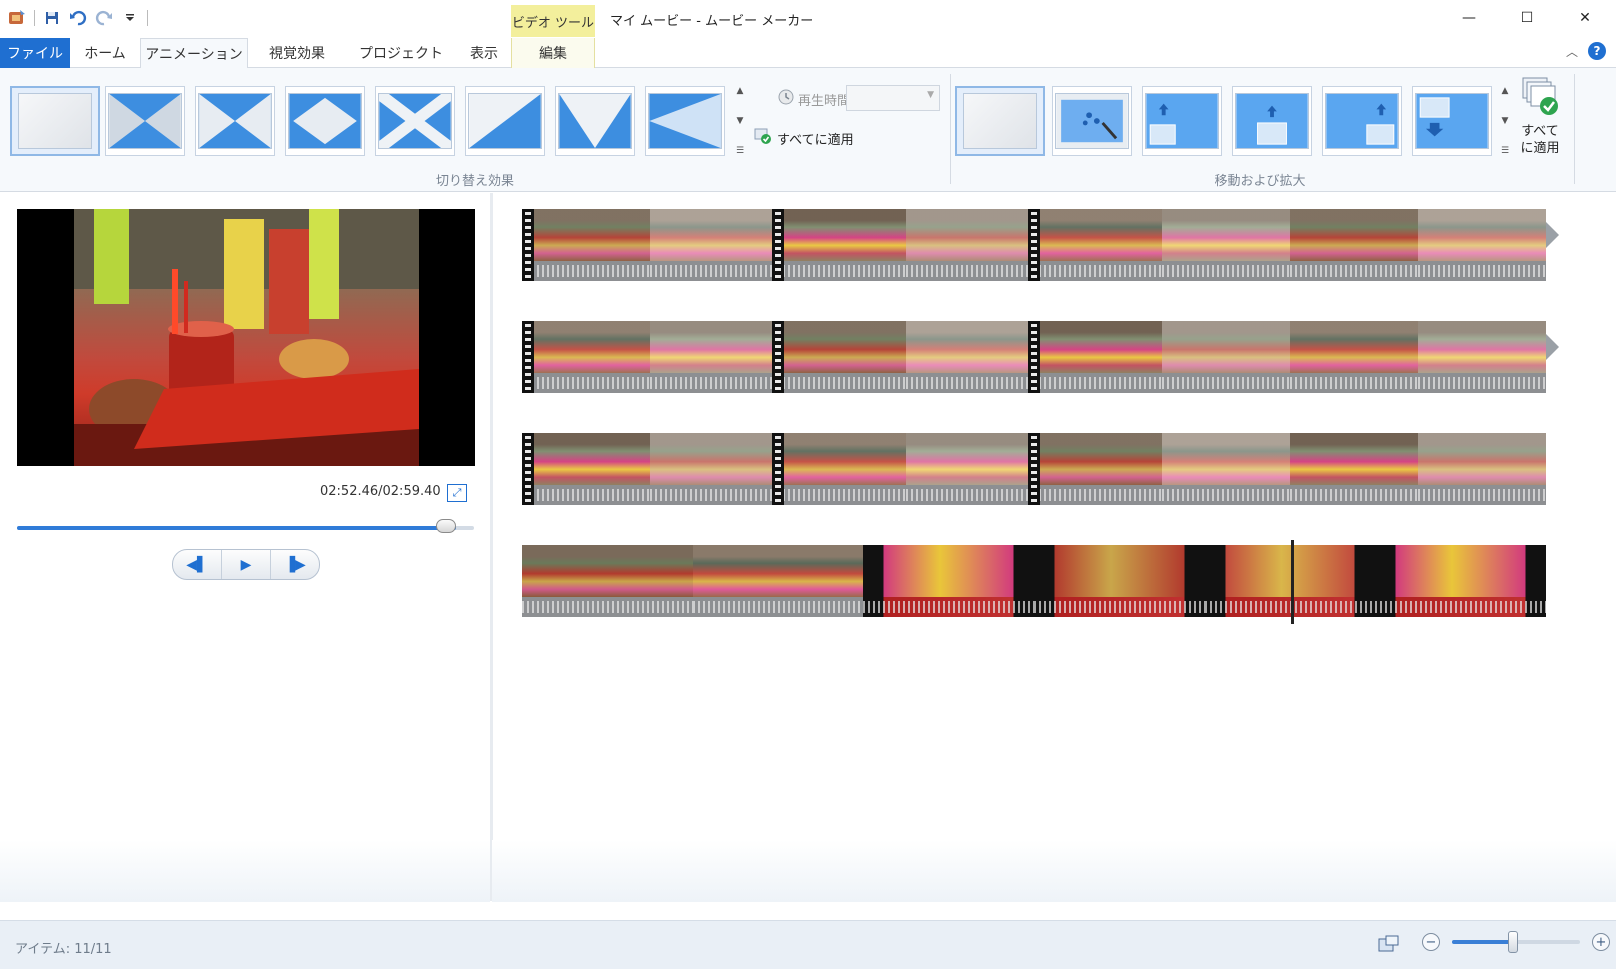 Image resolution: width=1616 pixels, height=969 pixels. What do you see at coordinates (491, 547) in the screenshot?
I see `pane-splitter` at bounding box center [491, 547].